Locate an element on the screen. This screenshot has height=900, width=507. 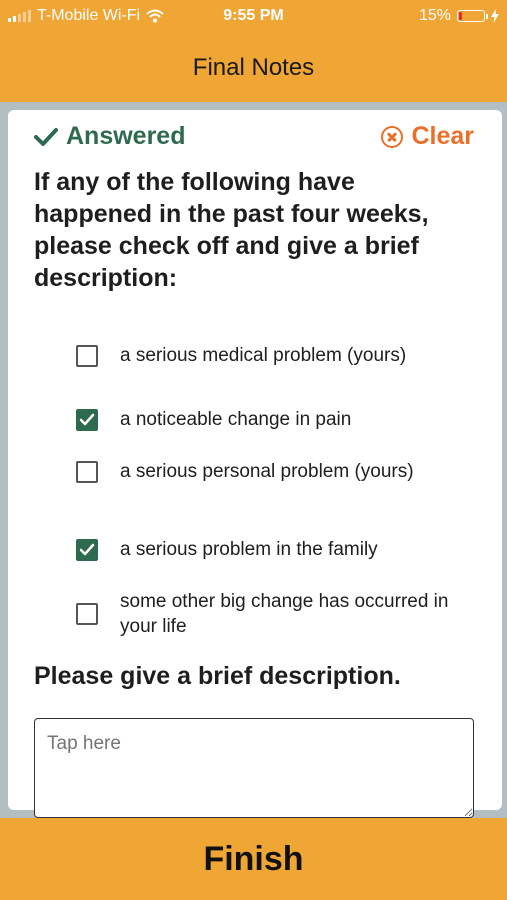
battery-icon is located at coordinates (472, 16).